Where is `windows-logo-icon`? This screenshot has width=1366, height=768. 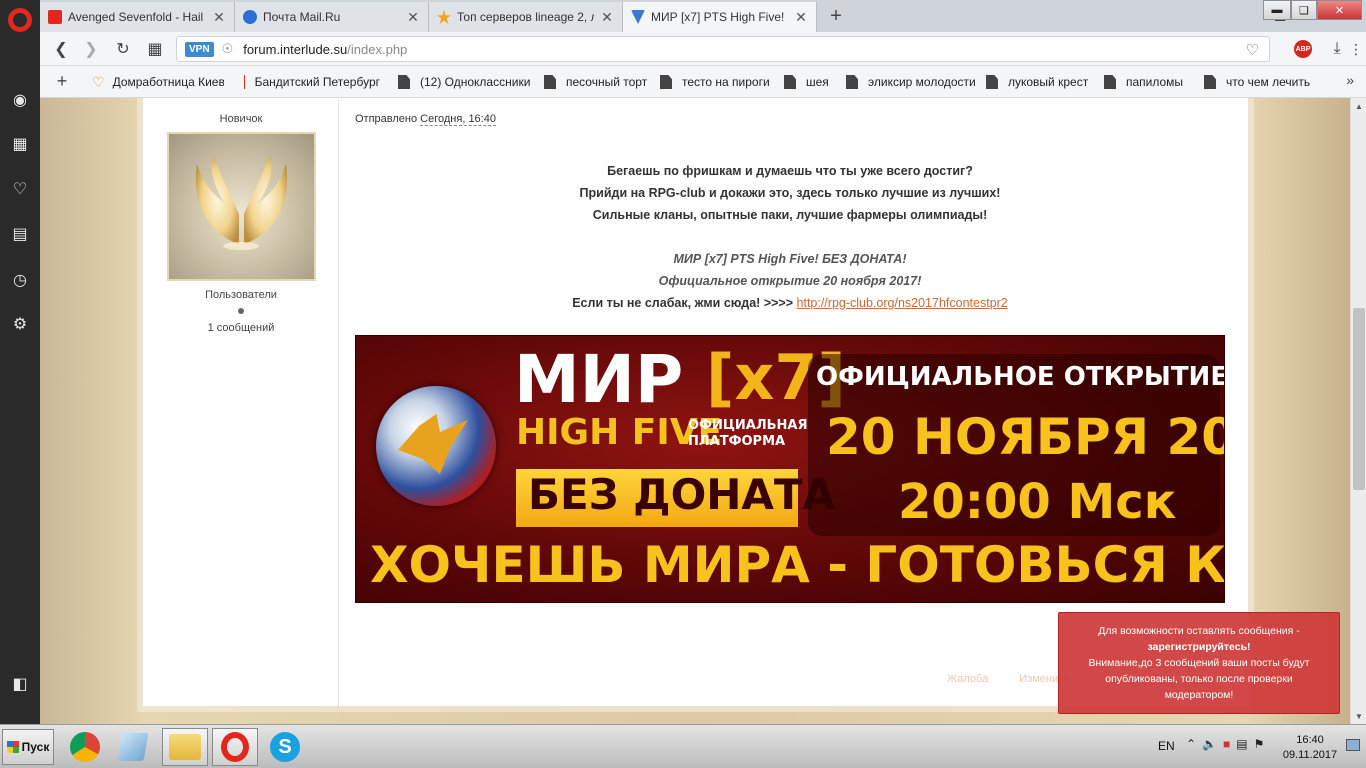 windows-logo-icon is located at coordinates (12, 747).